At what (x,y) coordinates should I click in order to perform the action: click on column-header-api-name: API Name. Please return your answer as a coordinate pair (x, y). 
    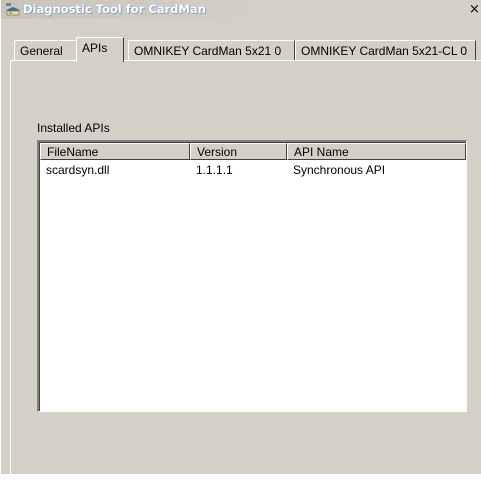
    Looking at the image, I should click on (376, 151).